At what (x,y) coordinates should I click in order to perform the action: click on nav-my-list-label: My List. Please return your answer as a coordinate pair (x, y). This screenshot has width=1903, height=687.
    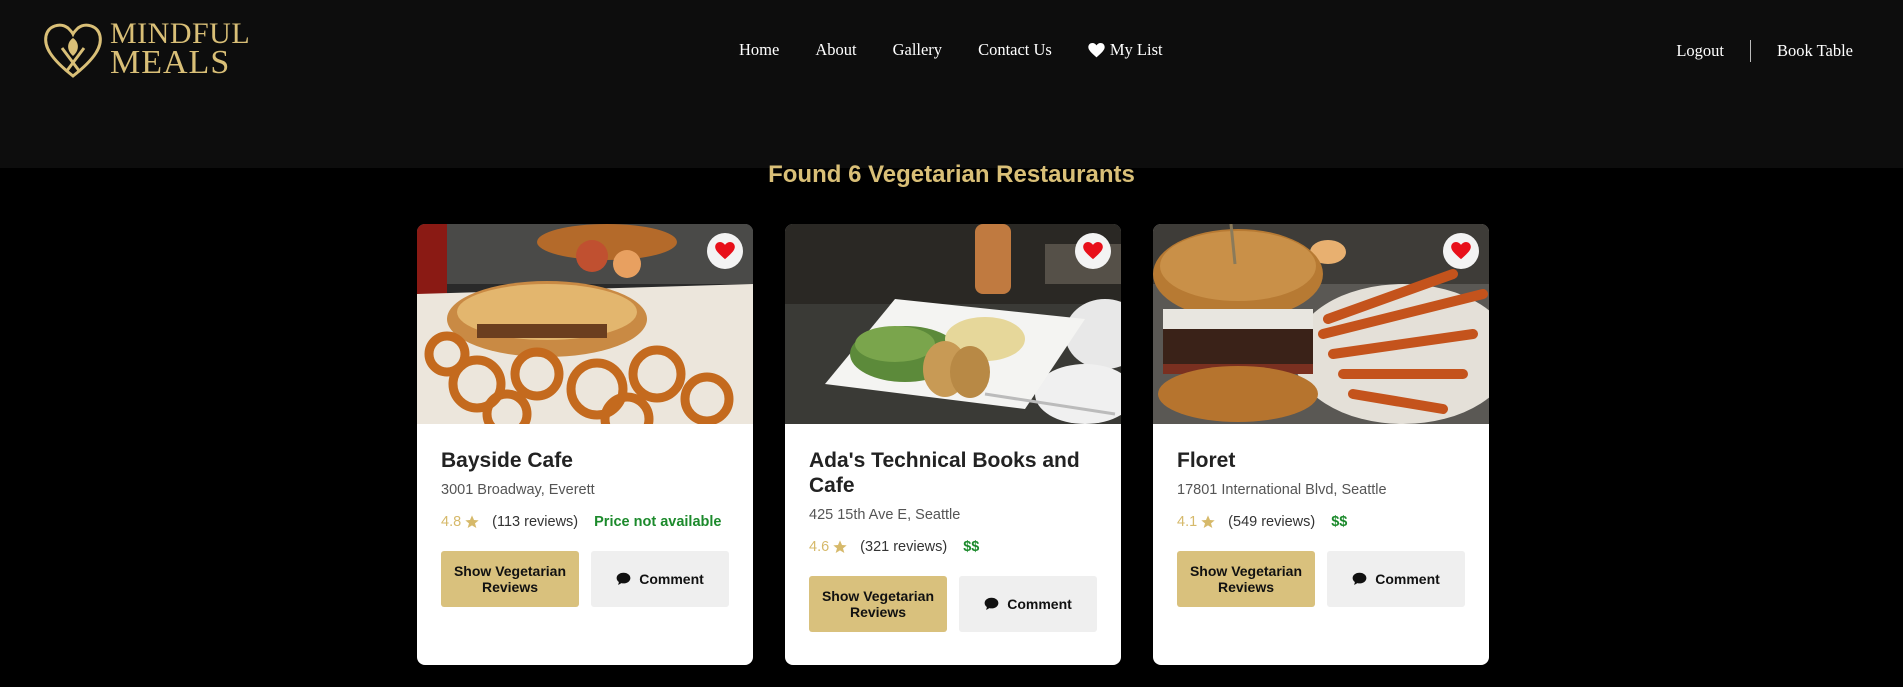
    Looking at the image, I should click on (1136, 49).